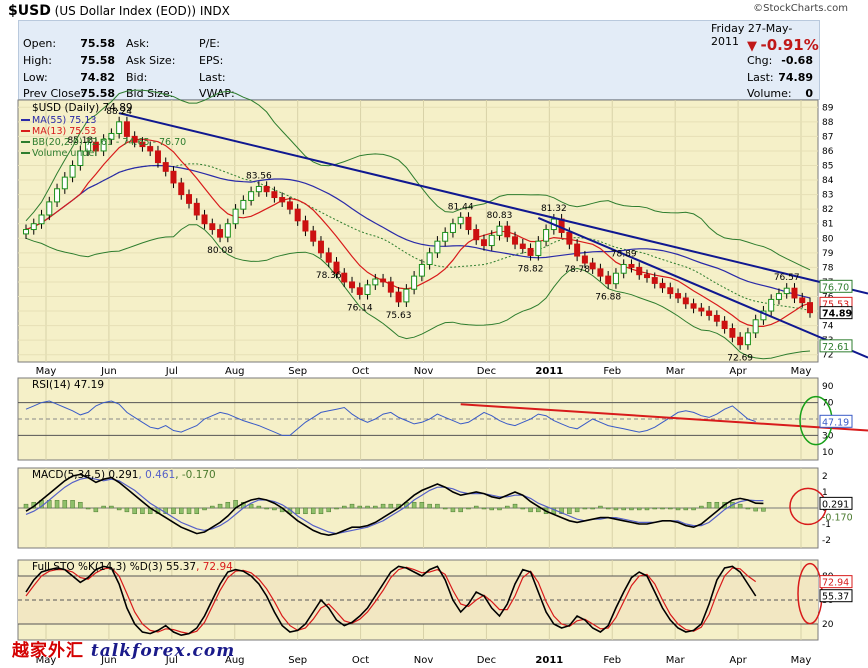 The height and width of the screenshot is (668, 868). Describe the element at coordinates (826, 541) in the screenshot. I see `y-tick-label: -2` at that location.